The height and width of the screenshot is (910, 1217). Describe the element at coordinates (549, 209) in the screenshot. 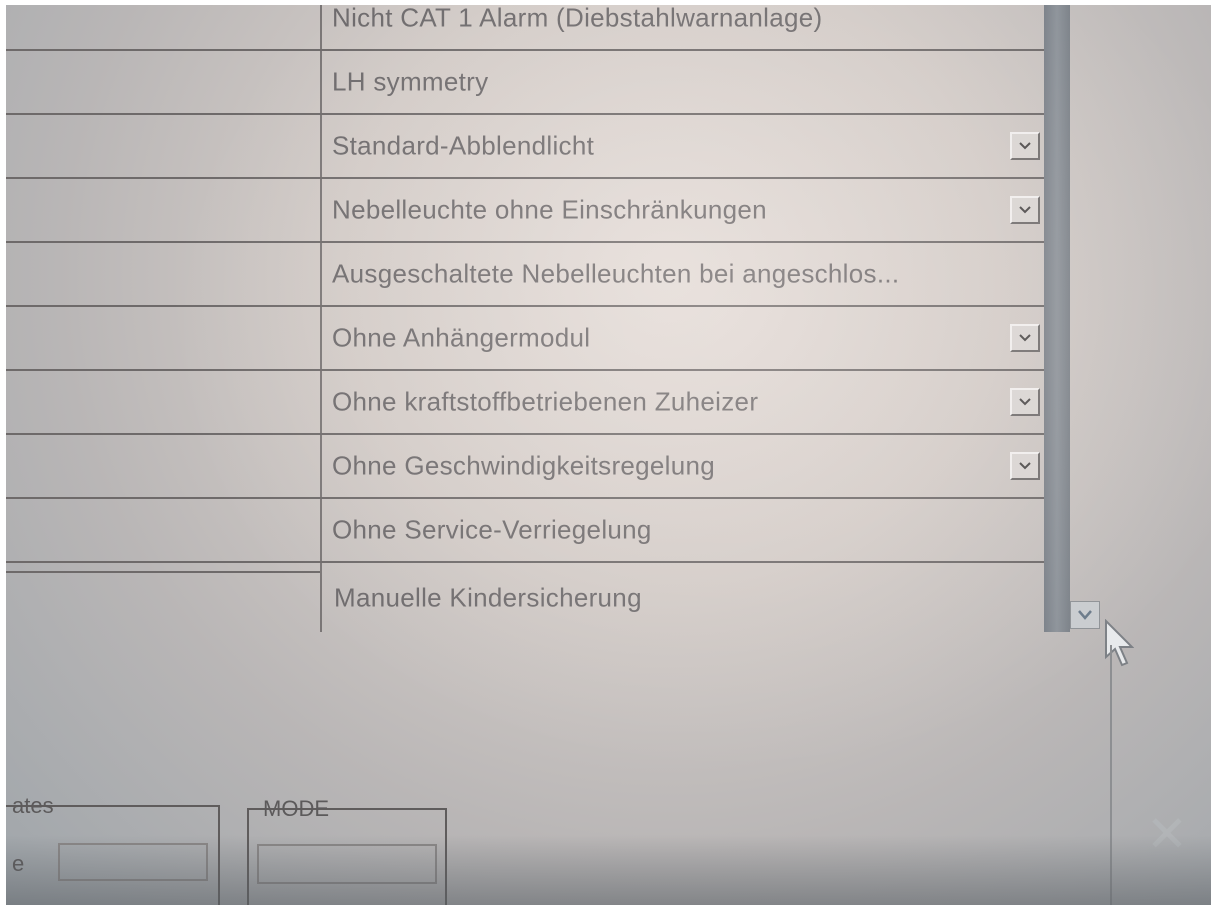

I see `property-value-text: Nebelleuchte ohne Einschränkungen` at that location.